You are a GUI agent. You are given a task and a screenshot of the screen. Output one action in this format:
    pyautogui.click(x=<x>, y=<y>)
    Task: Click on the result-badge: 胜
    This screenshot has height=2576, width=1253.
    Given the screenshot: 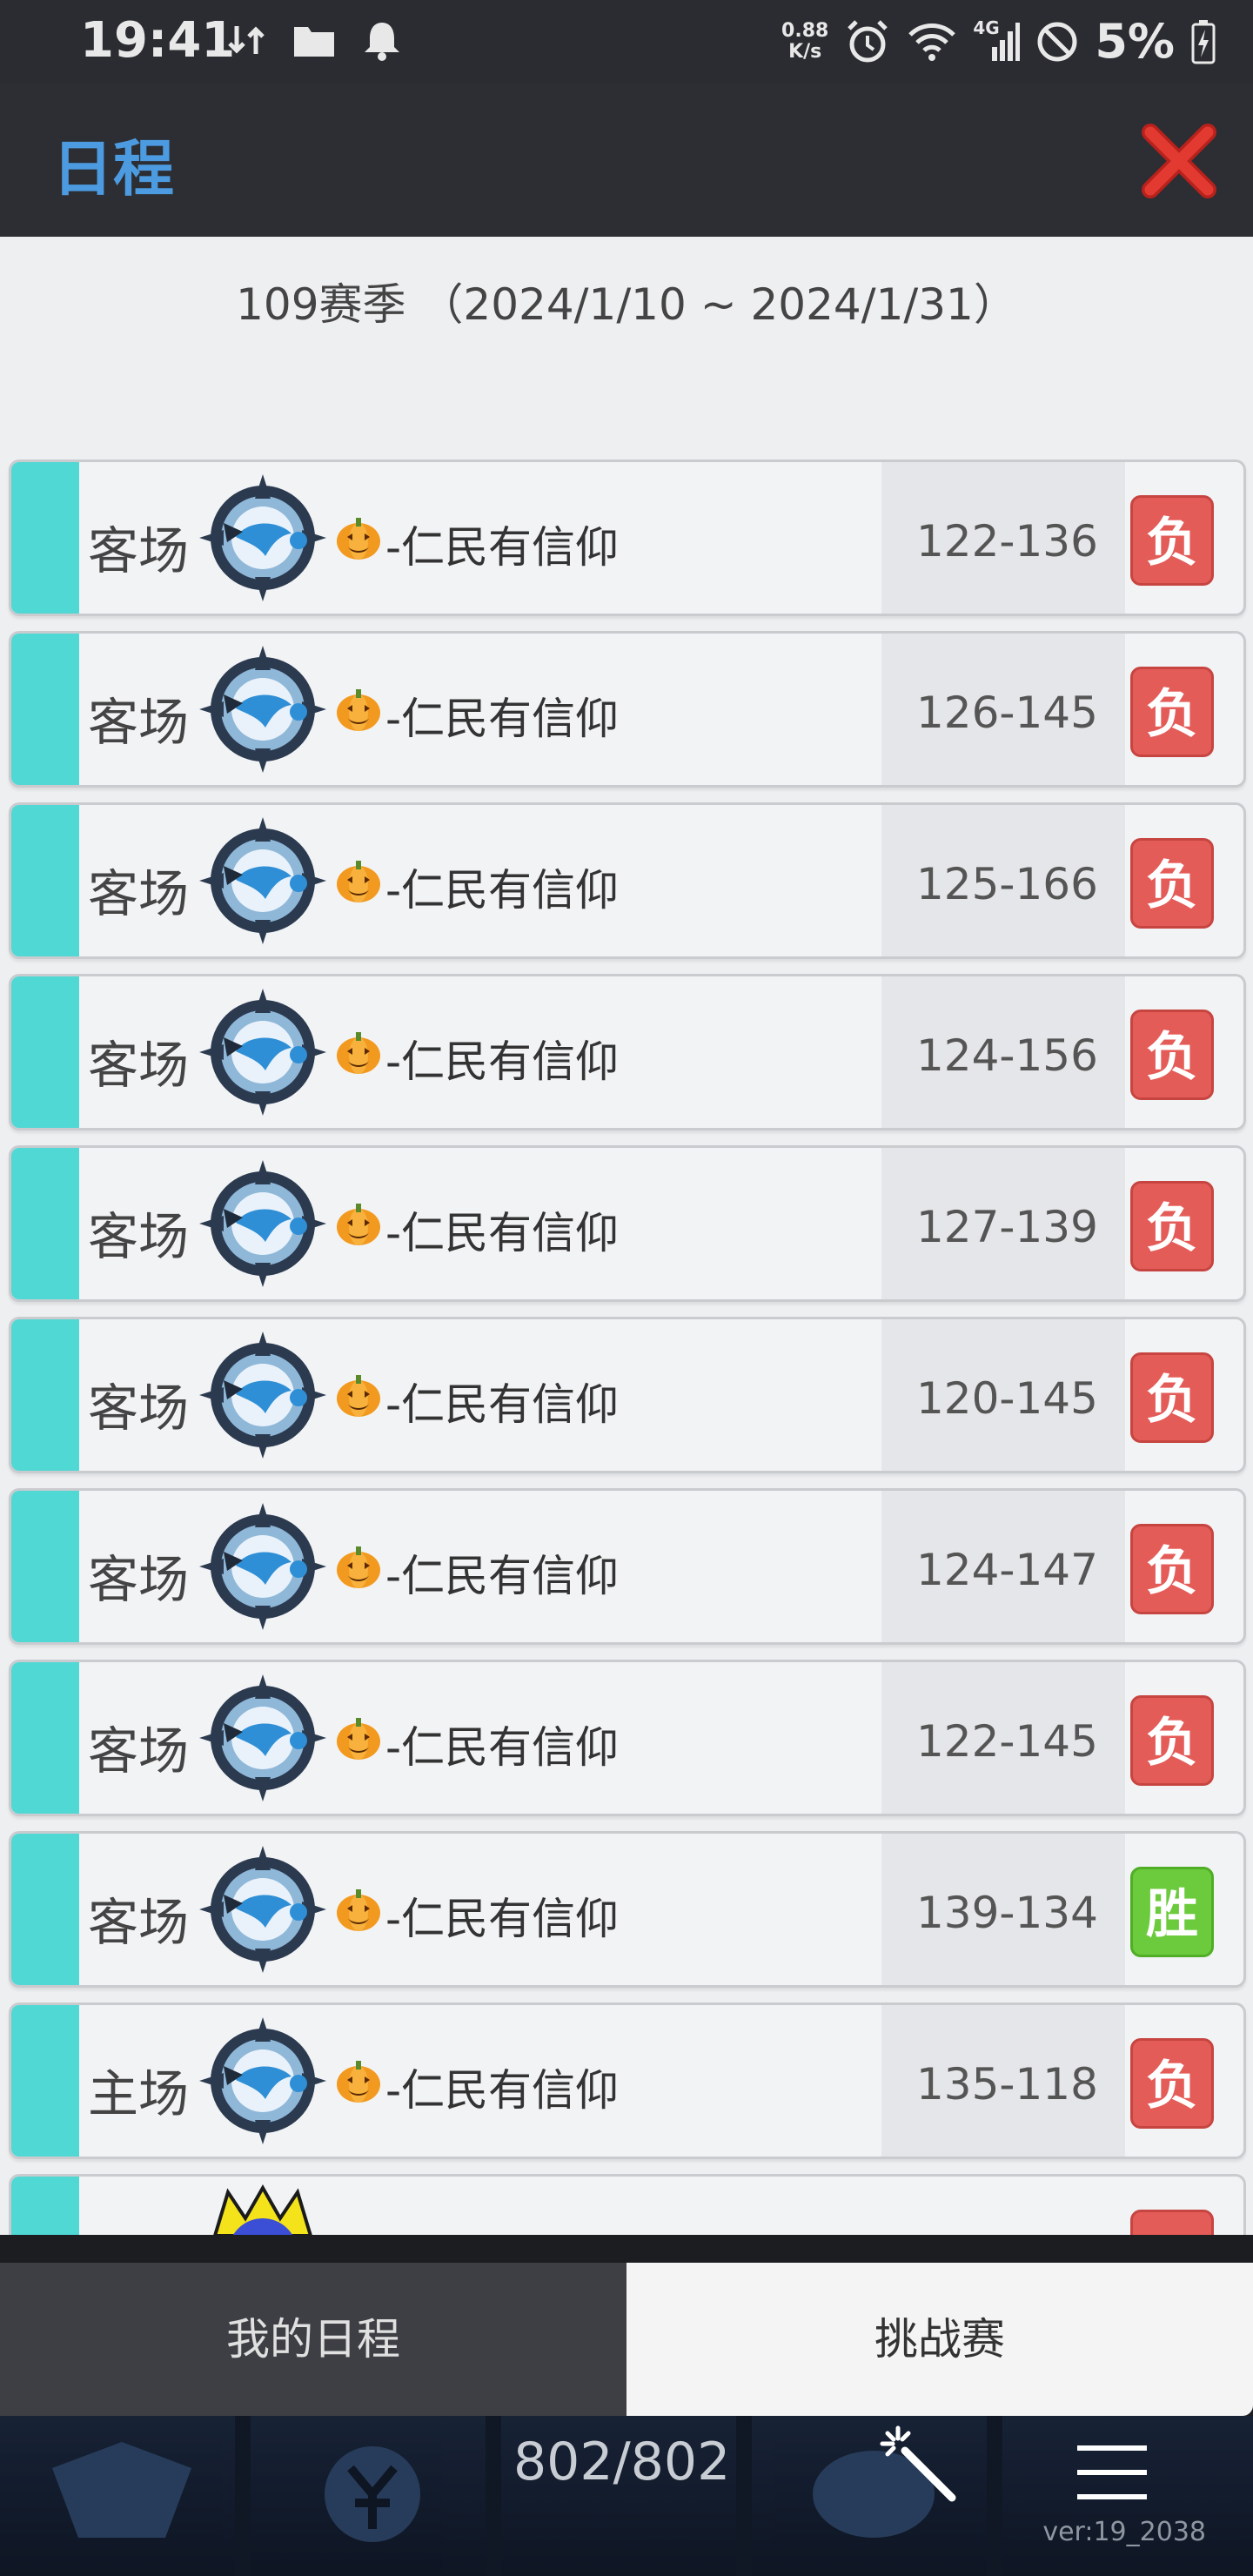 What is the action you would take?
    pyautogui.click(x=1172, y=1912)
    